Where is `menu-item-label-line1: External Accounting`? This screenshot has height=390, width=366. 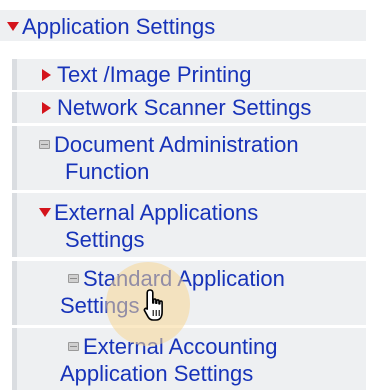
menu-item-label-line1: External Accounting is located at coordinates (180, 346).